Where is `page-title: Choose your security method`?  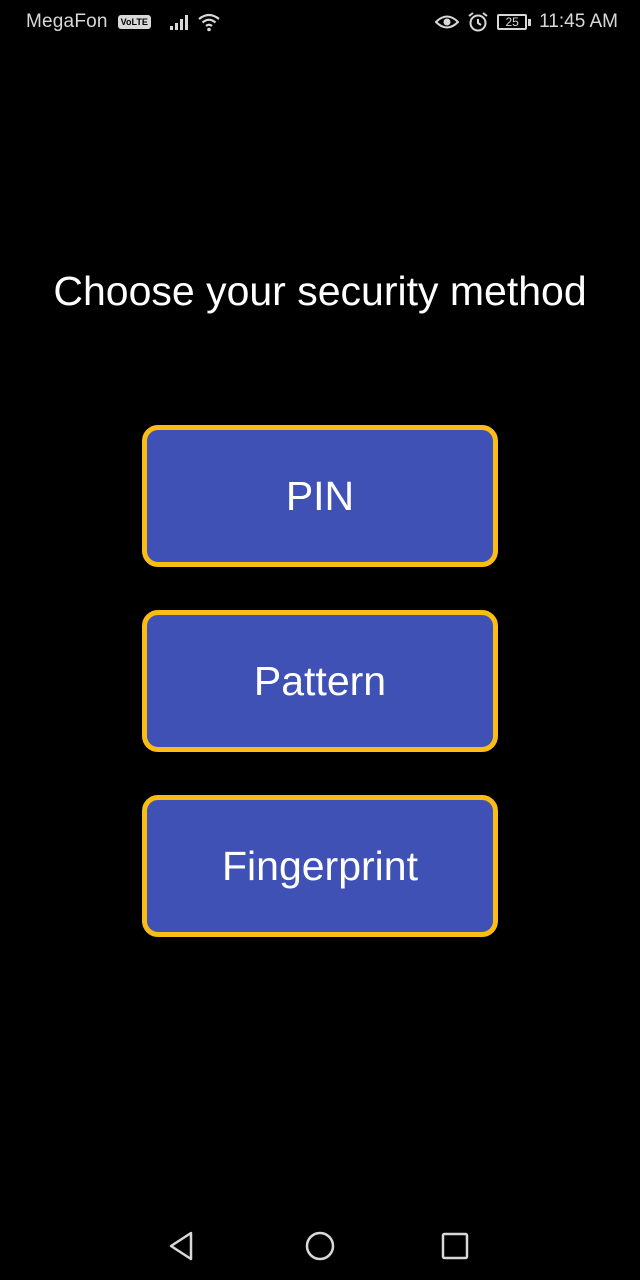
page-title: Choose your security method is located at coordinates (320, 291).